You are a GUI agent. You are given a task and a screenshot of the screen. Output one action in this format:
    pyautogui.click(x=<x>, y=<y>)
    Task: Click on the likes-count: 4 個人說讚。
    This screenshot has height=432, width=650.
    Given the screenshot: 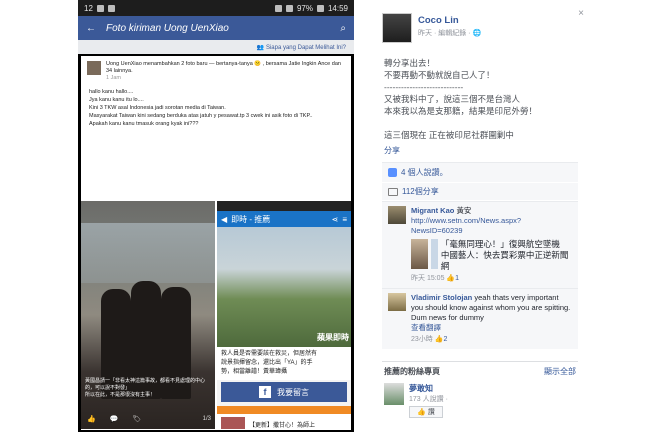 What is the action you would take?
    pyautogui.click(x=424, y=172)
    